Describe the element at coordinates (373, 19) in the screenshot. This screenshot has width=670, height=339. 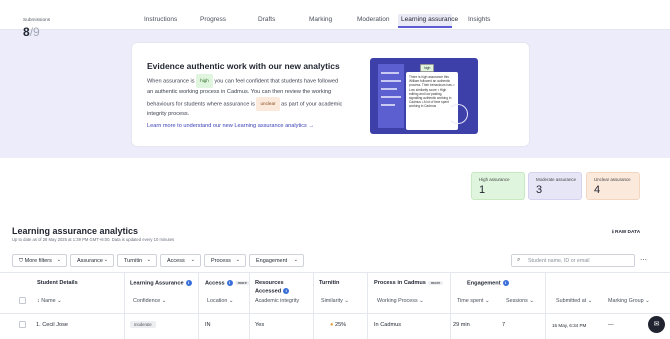
I see `tab-moderation: Moderation` at that location.